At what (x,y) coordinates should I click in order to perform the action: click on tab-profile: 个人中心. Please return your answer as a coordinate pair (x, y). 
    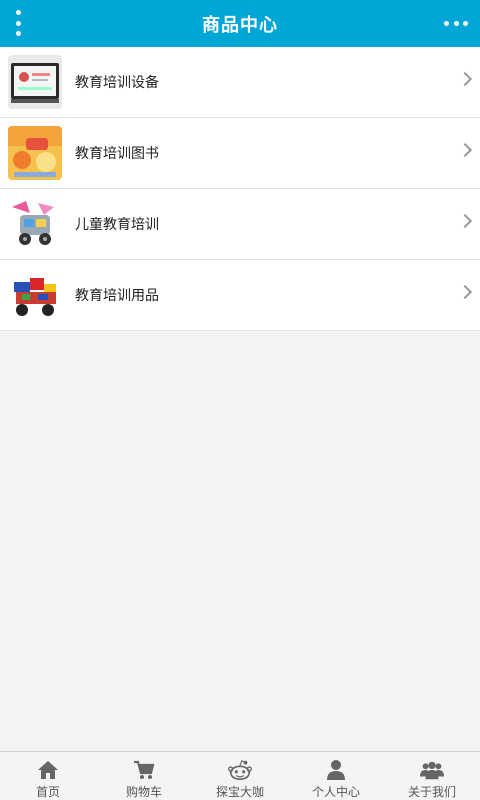
    Looking at the image, I should click on (336, 776).